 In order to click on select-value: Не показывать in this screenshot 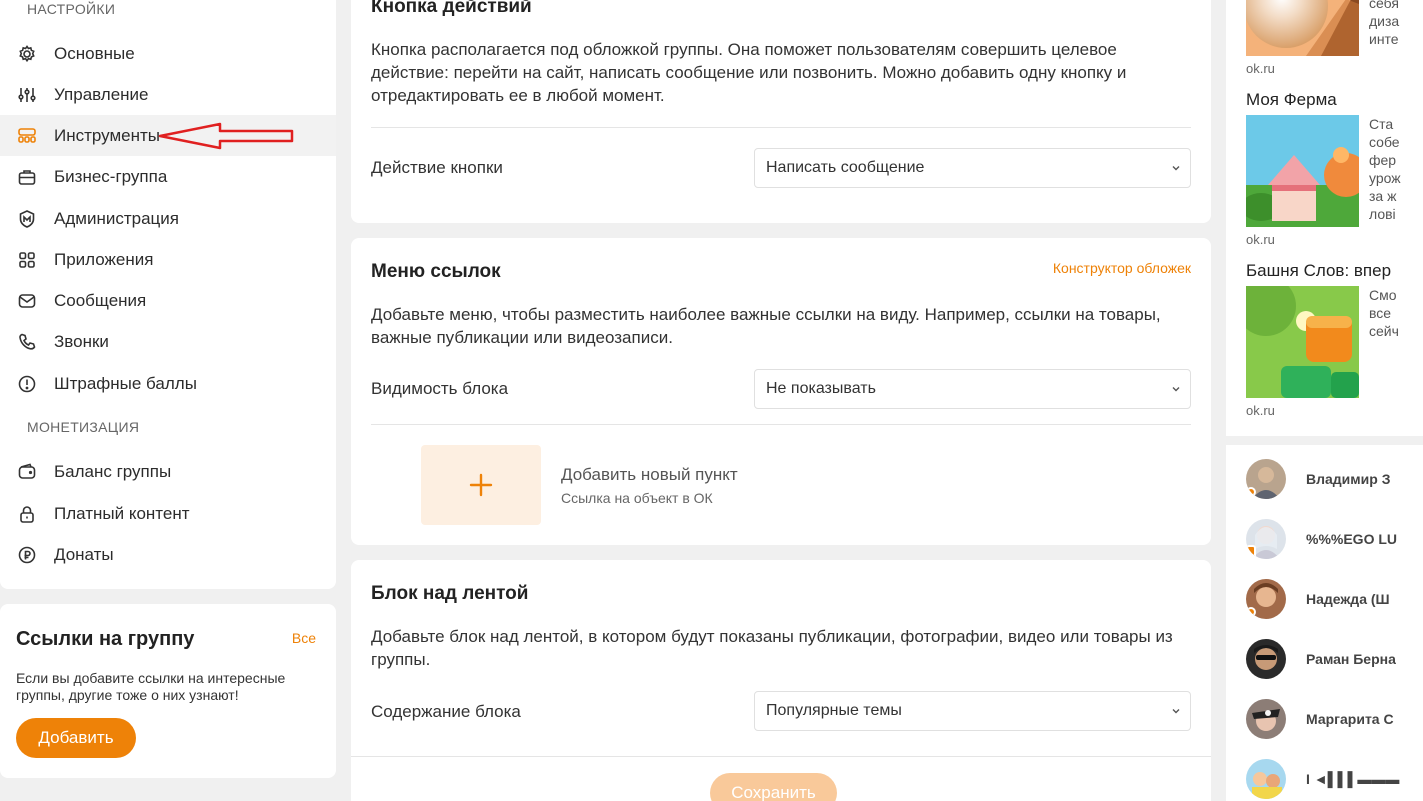, I will do `click(821, 388)`.